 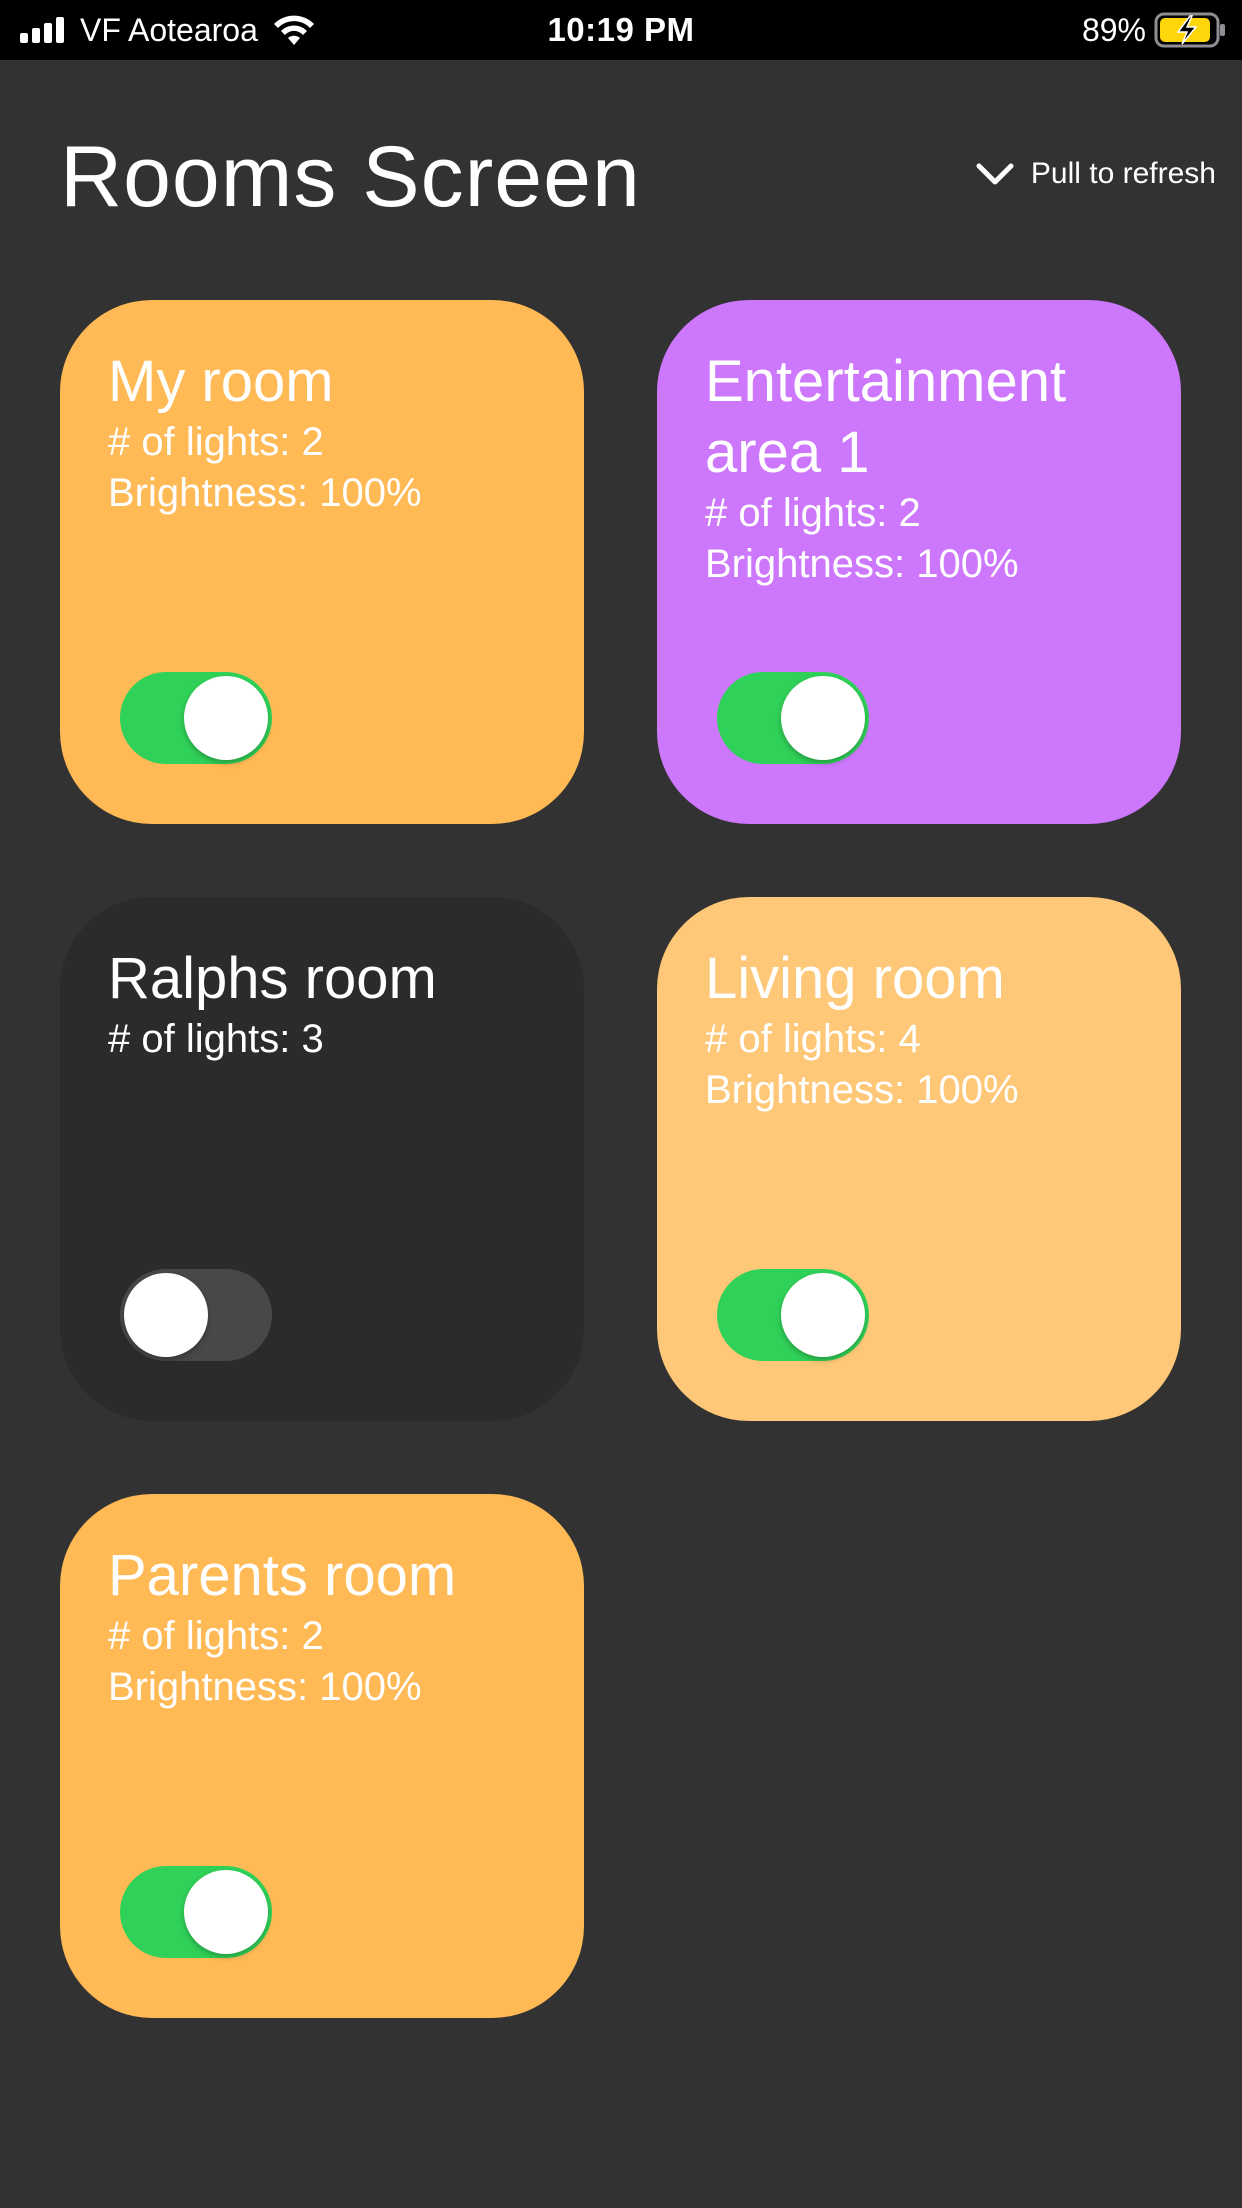 What do you see at coordinates (322, 1159) in the screenshot?
I see `room-card-ralphs-room: Ralphs room # of lights: 3` at bounding box center [322, 1159].